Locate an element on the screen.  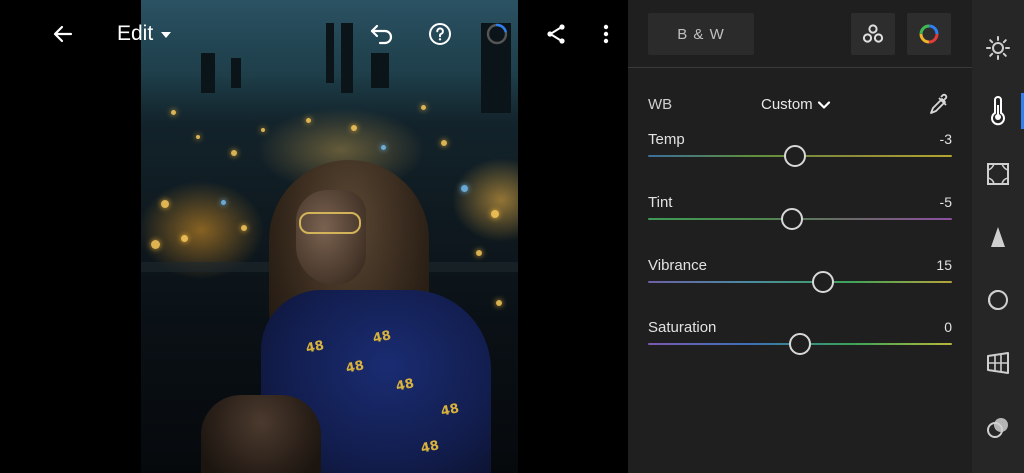
chevron-down-icon is located at coordinates (823, 104).